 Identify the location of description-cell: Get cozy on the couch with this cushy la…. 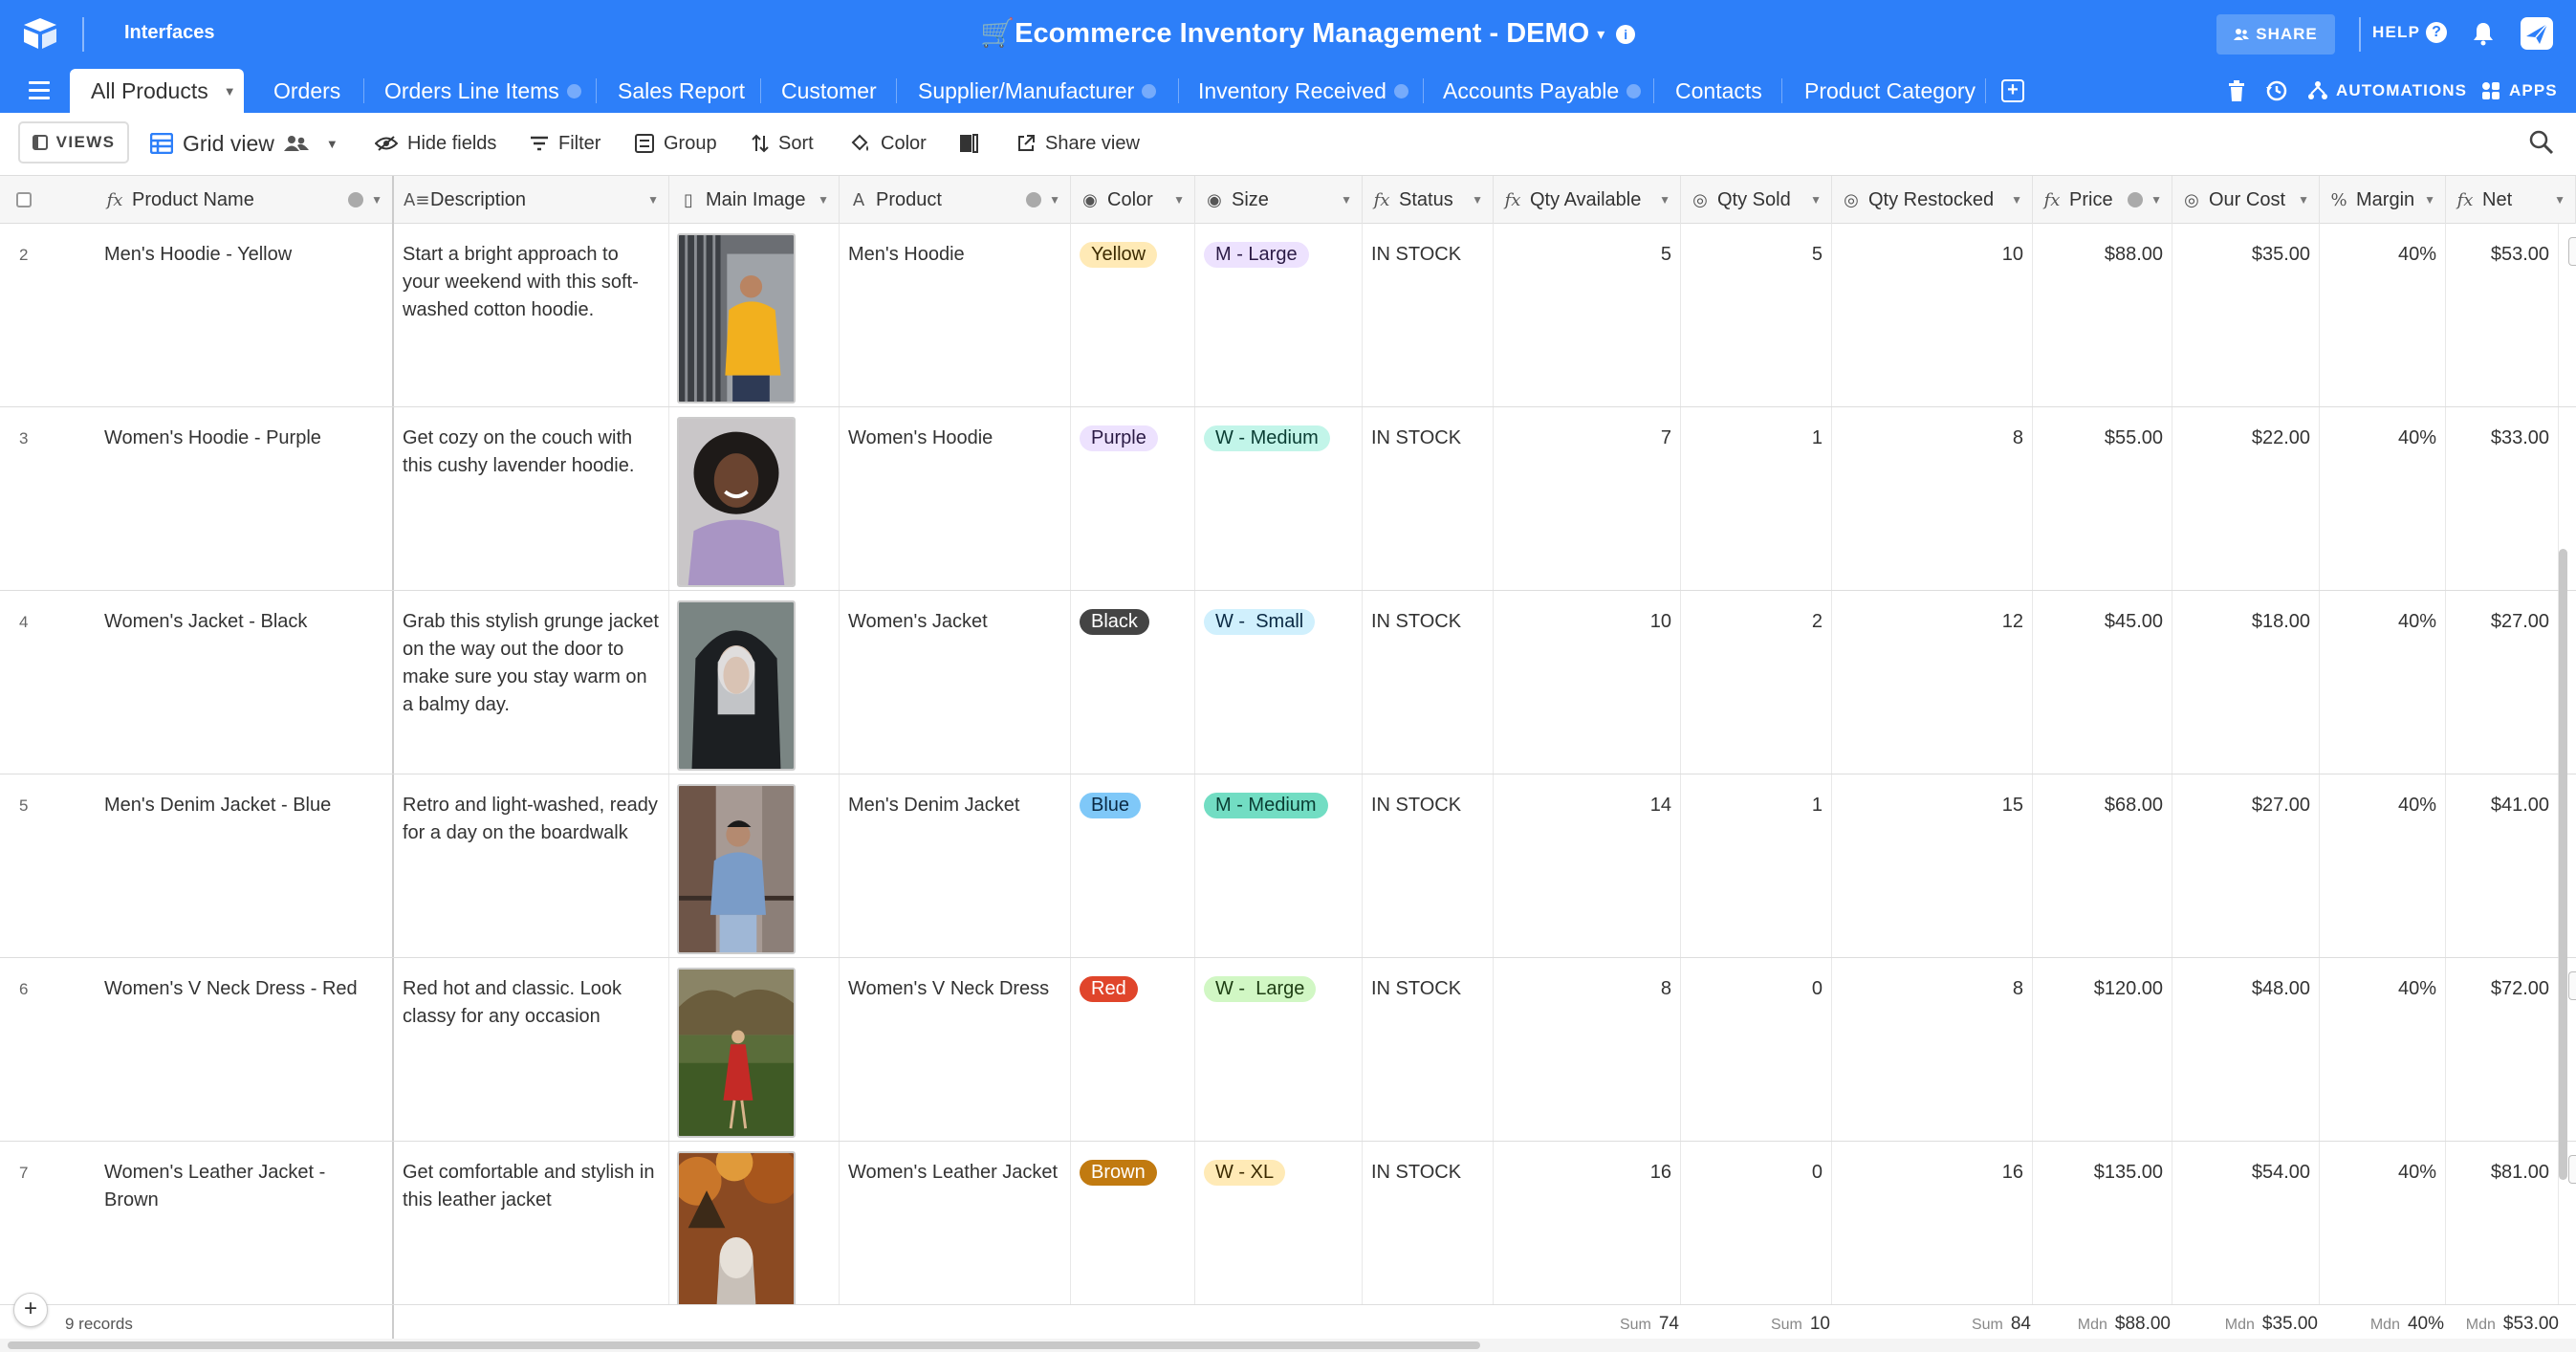
(531, 498).